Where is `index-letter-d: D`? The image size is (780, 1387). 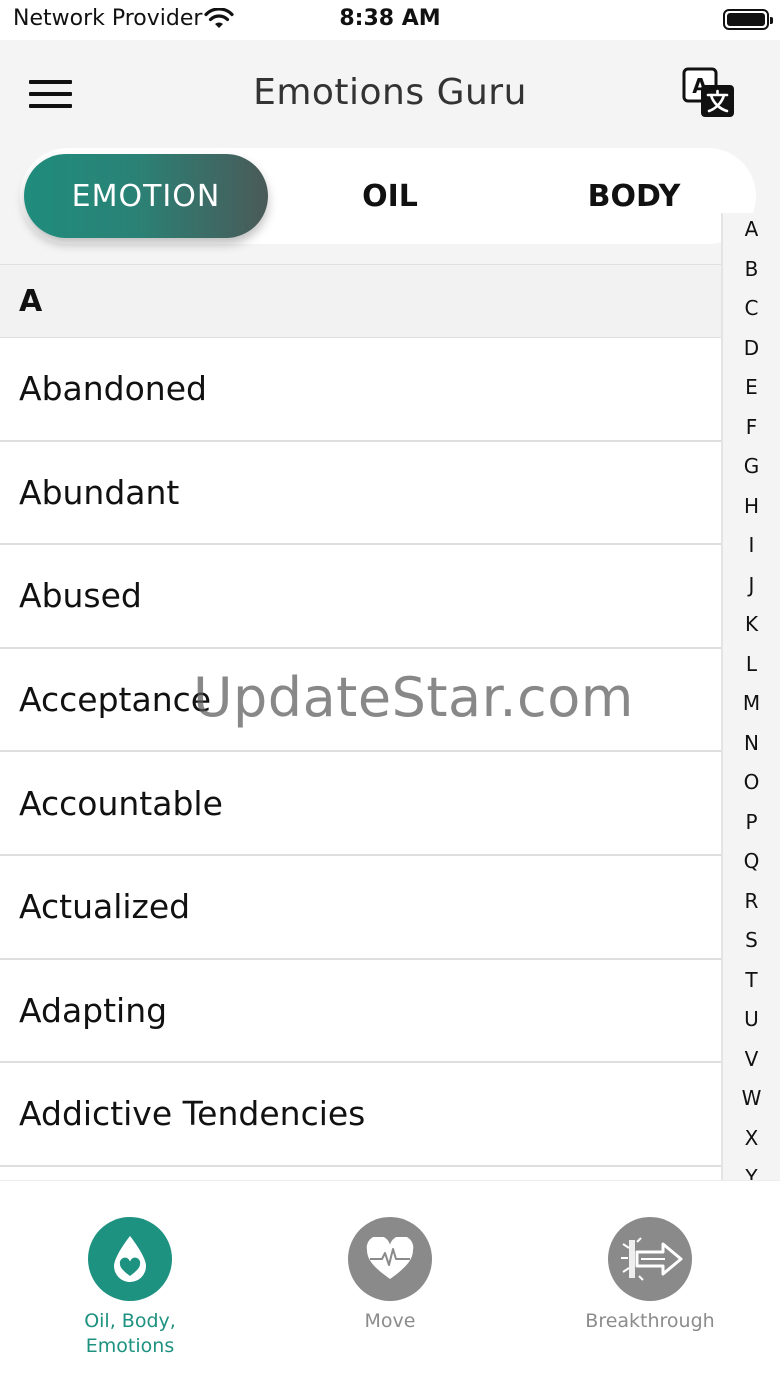 index-letter-d: D is located at coordinates (751, 348).